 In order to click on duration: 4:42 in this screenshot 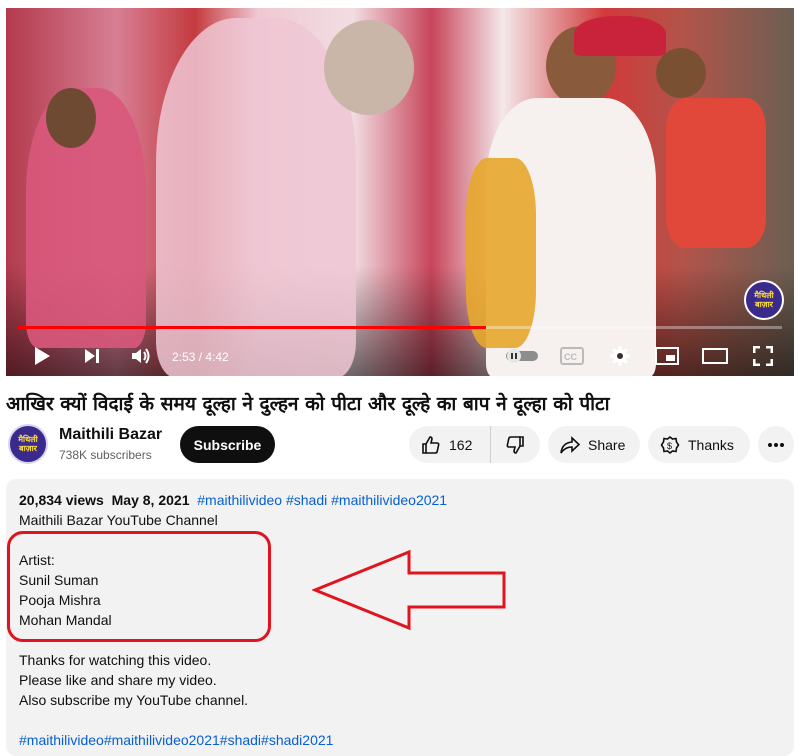, I will do `click(217, 357)`.